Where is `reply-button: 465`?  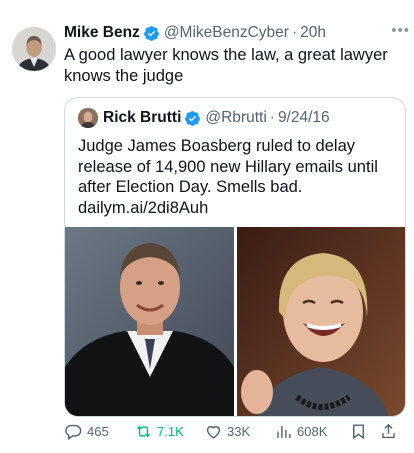
reply-button: 465 is located at coordinates (99, 431).